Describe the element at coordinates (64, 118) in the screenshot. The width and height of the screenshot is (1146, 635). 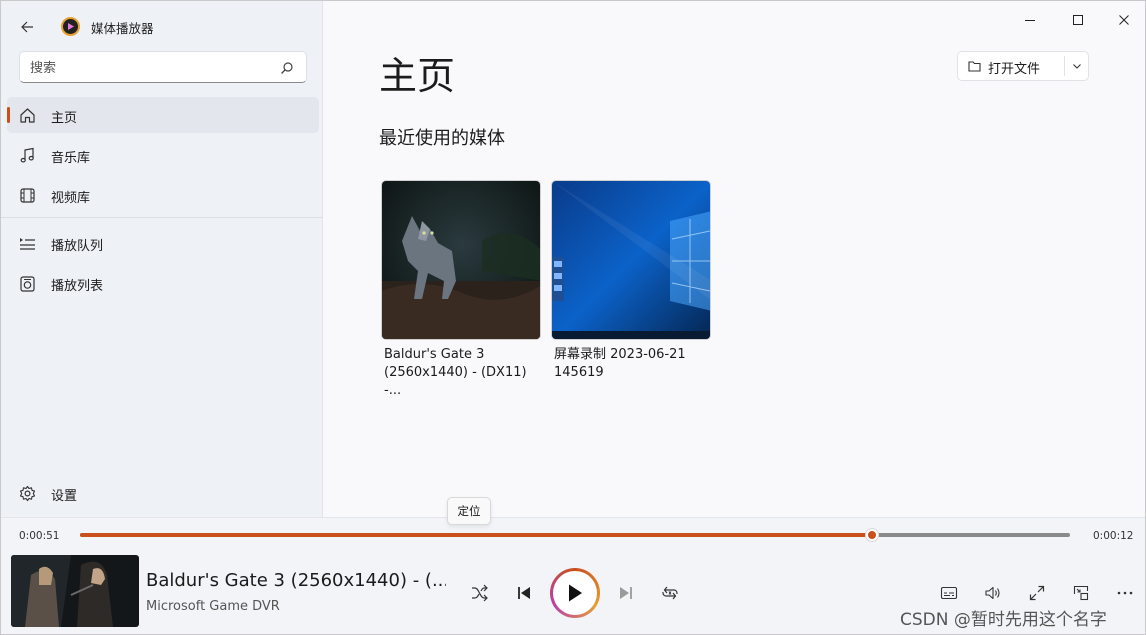
I see `sidebar-item-label: 主页` at that location.